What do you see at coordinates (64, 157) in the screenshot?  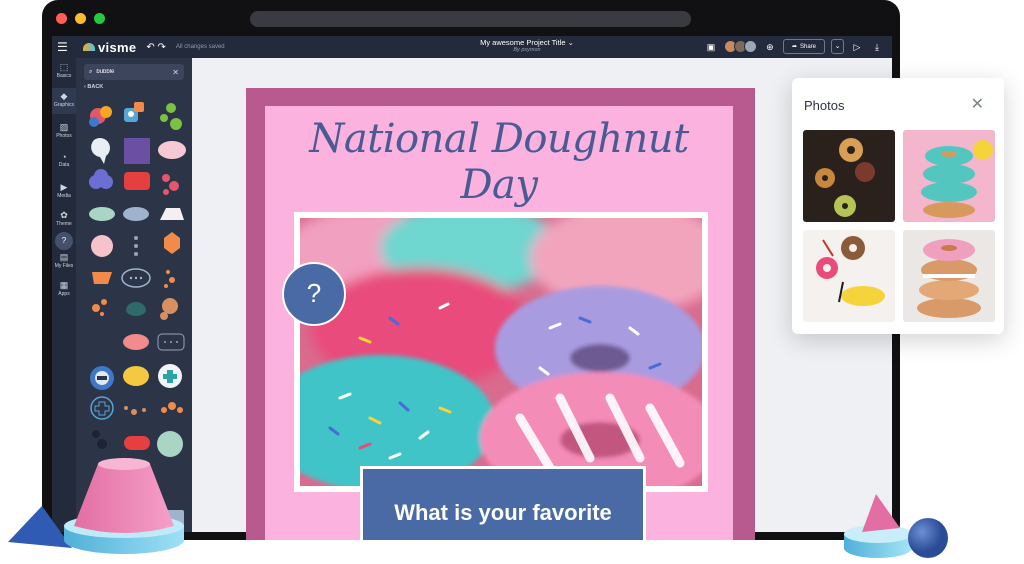 I see `data-icon: ◔` at bounding box center [64, 157].